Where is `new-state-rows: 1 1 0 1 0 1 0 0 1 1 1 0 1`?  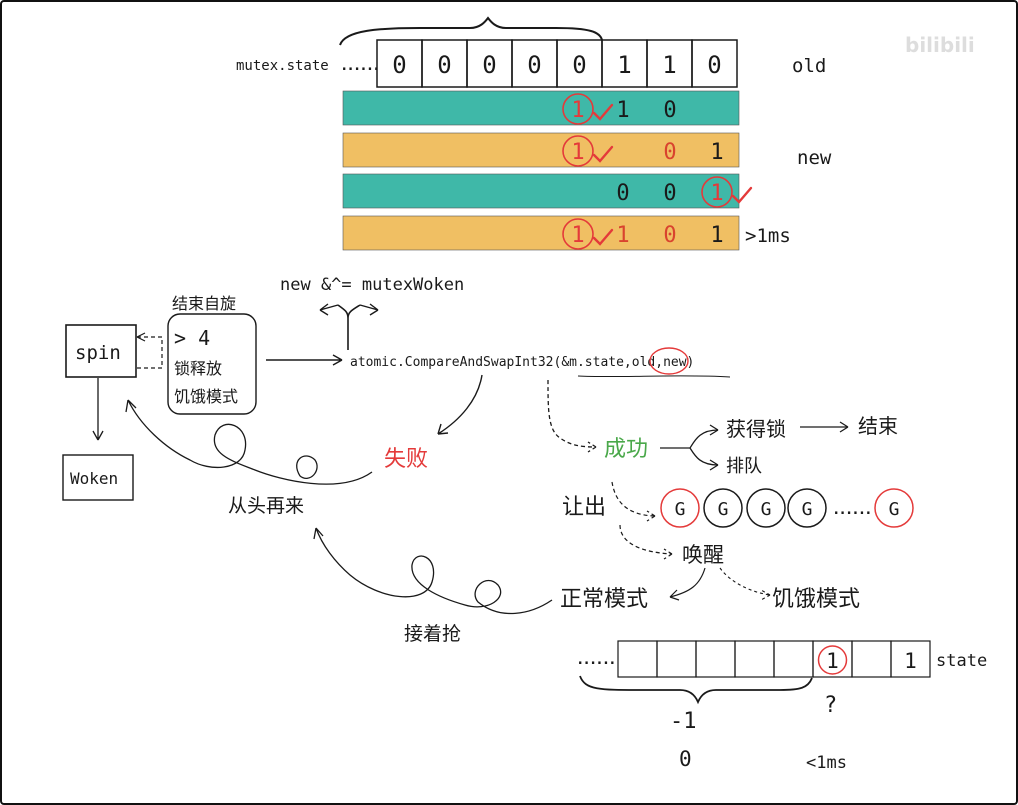
new-state-rows: 1 1 0 1 0 1 0 0 1 1 1 0 1 is located at coordinates (547, 170).